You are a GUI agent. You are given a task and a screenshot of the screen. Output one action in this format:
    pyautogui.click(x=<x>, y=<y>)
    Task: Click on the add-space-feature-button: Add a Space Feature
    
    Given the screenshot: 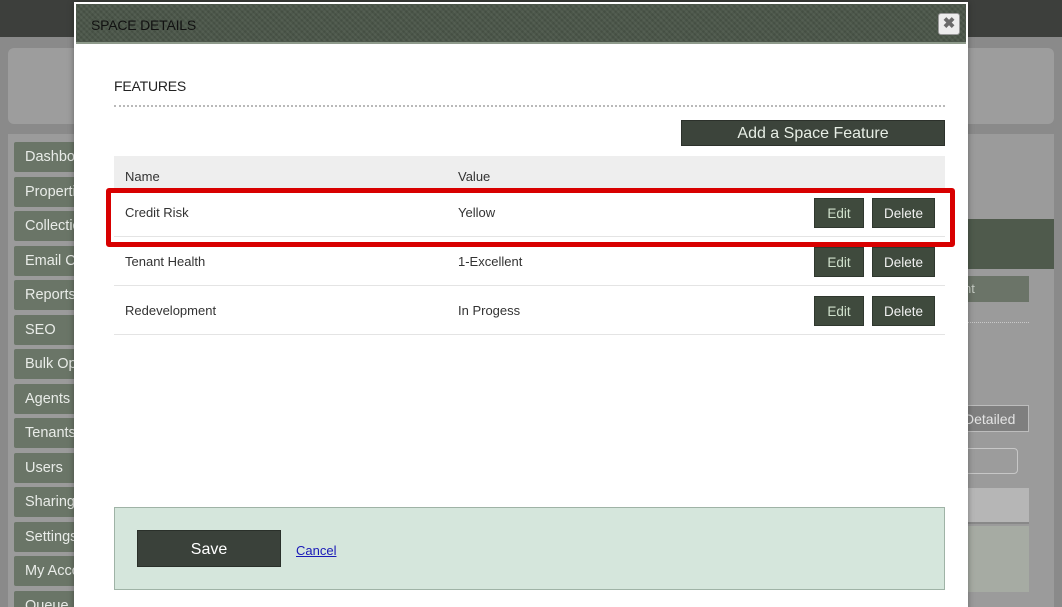 What is the action you would take?
    pyautogui.click(x=813, y=133)
    